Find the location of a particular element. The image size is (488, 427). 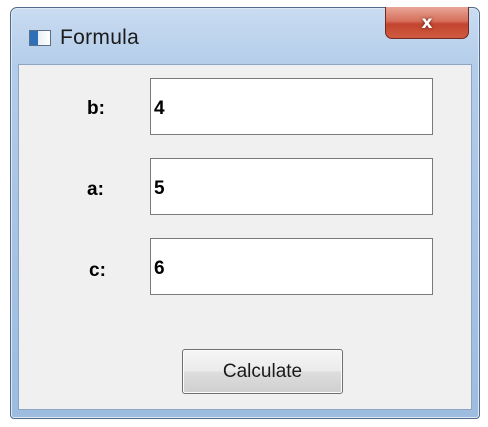

title-bar: Formula x is located at coordinates (245, 35).